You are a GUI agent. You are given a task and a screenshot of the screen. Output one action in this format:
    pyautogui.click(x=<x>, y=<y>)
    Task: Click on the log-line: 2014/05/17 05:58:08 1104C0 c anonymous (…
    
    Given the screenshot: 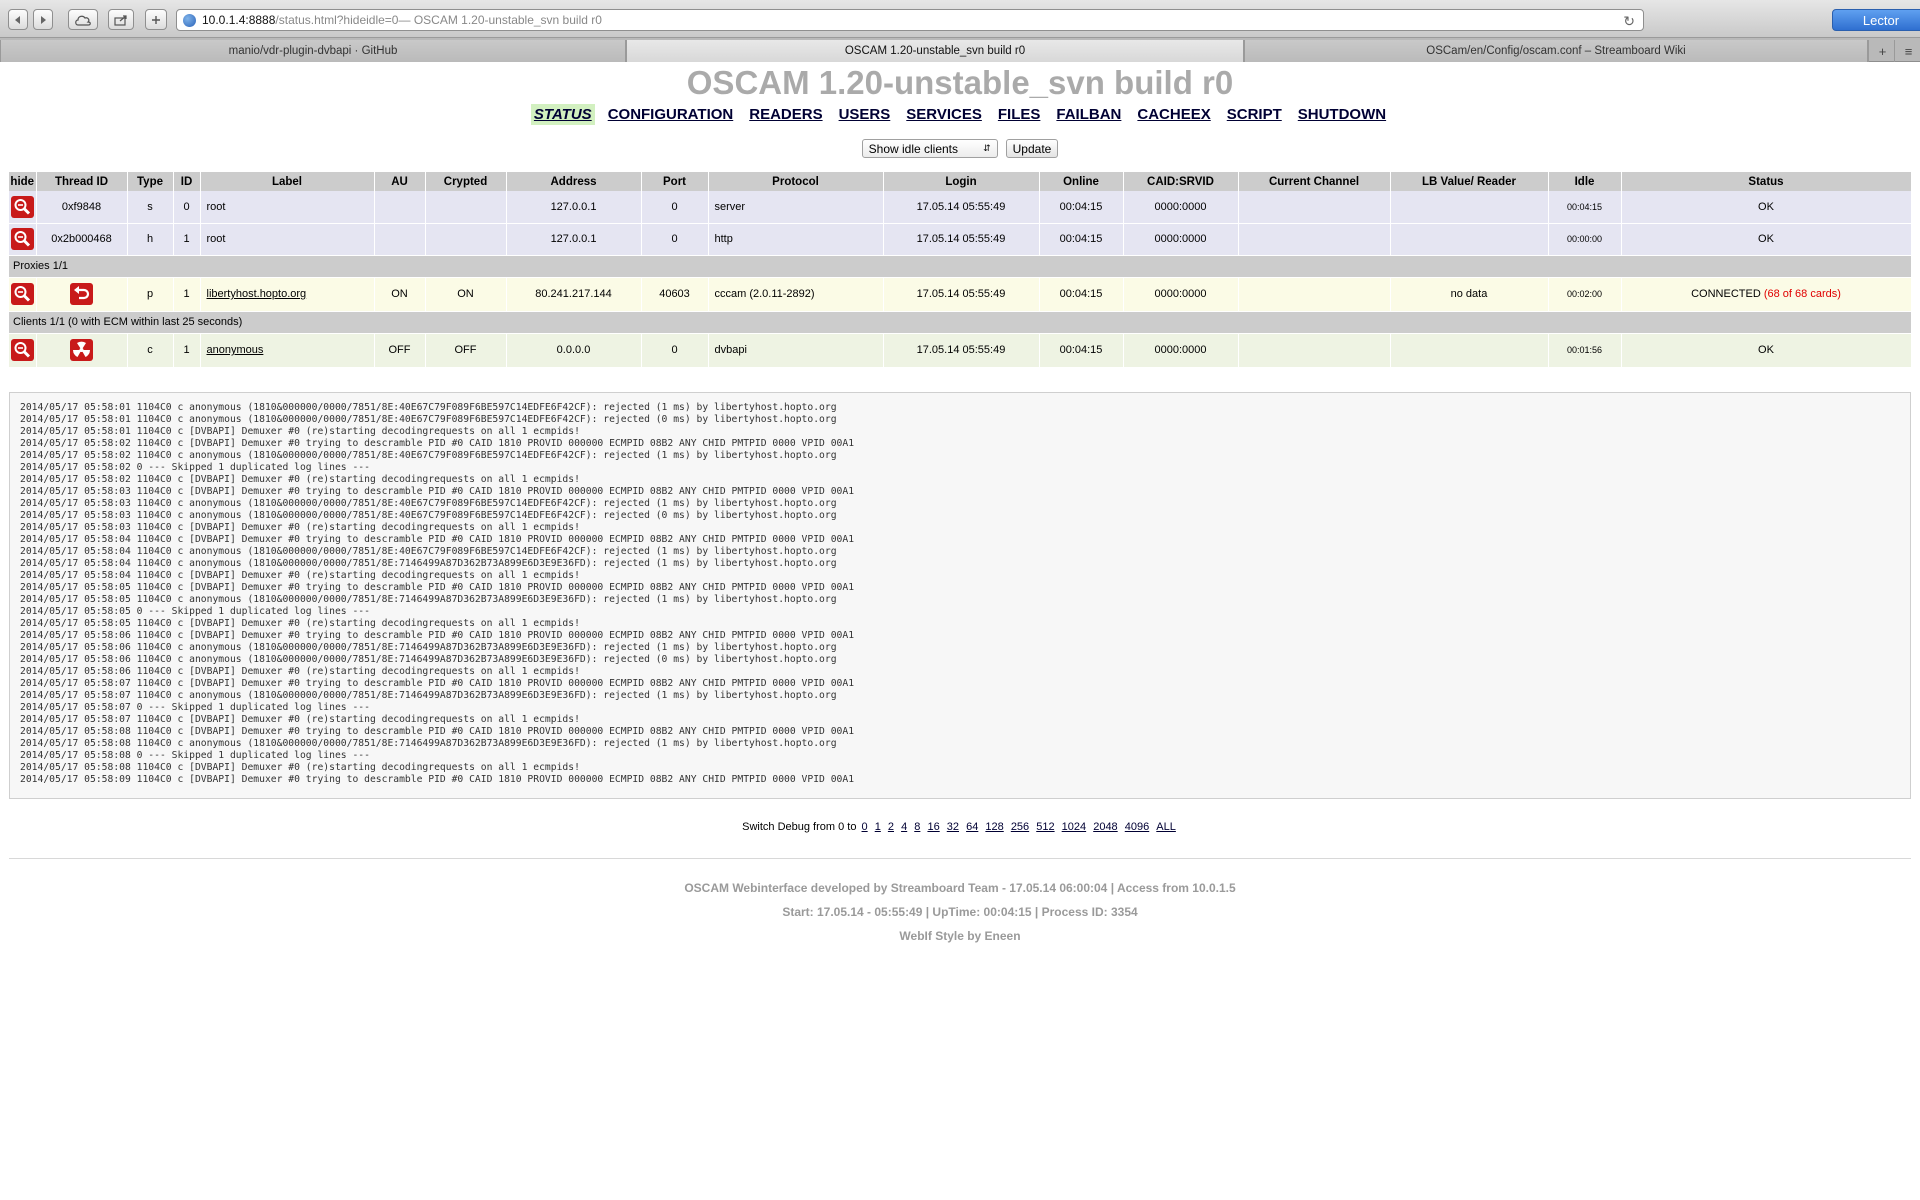 What is the action you would take?
    pyautogui.click(x=428, y=743)
    